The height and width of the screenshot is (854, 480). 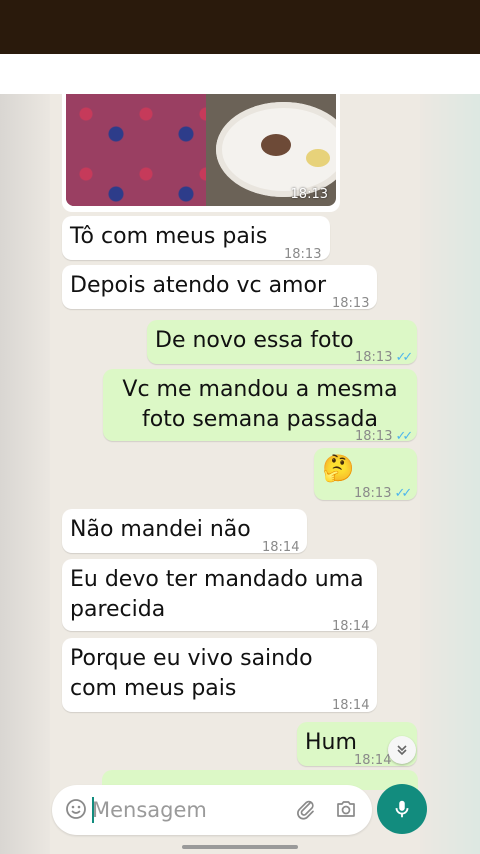 I want to click on message-bubble-outgoing: 🤔 18:13 ✓✓, so click(x=365, y=474).